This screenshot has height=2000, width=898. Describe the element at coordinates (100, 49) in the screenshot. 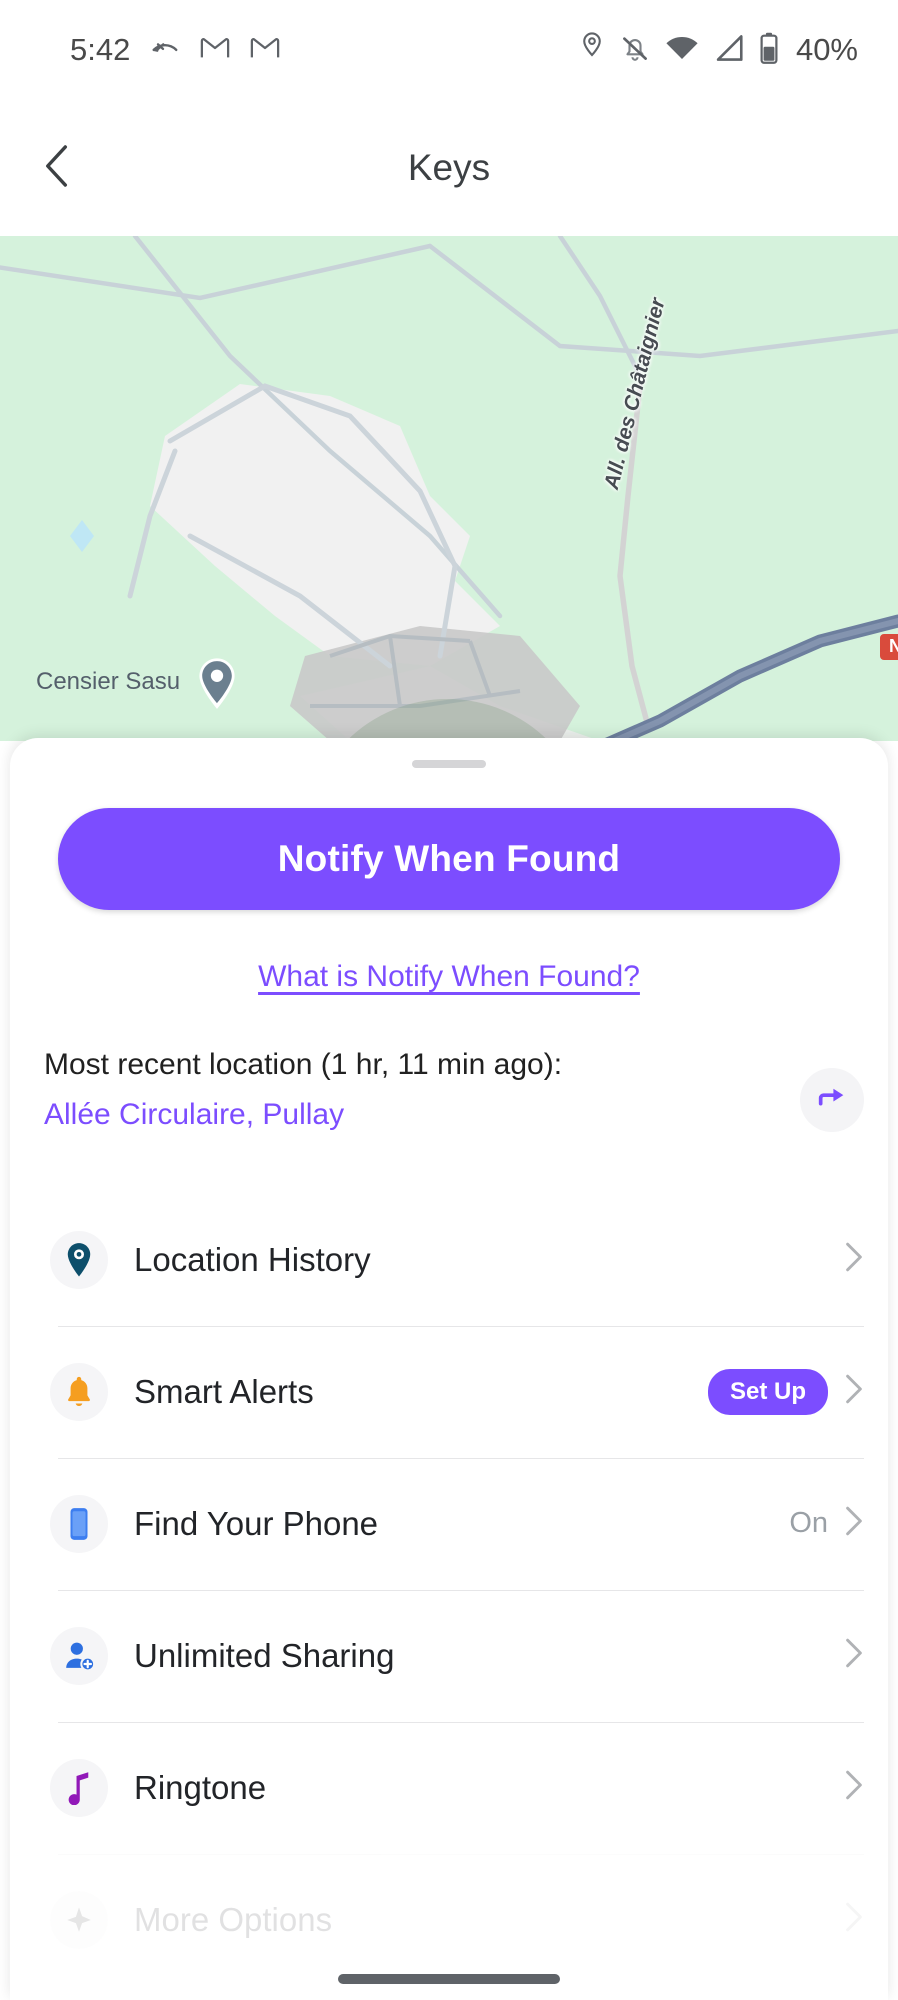

I see `status-time: 5:42` at that location.